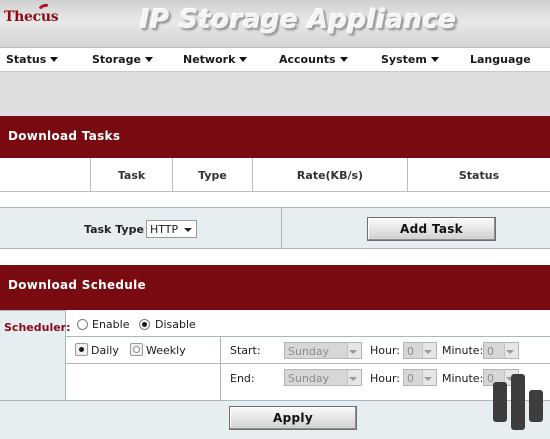 The image size is (550, 439). I want to click on add-task-button: Add Task, so click(431, 229).